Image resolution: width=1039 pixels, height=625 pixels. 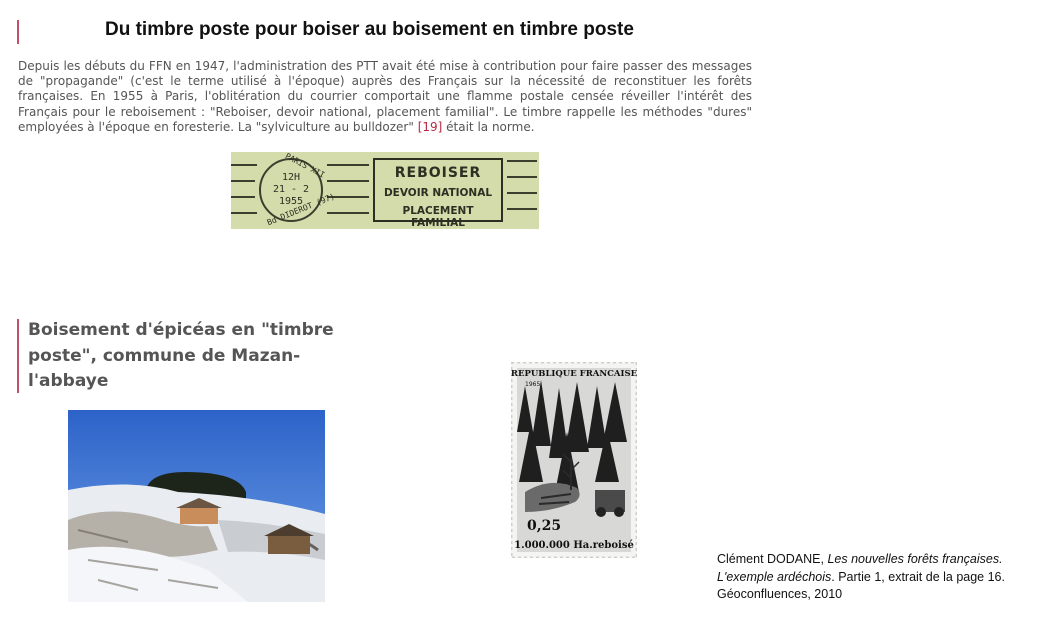 I want to click on spruce-hill-photo, so click(x=196, y=506).